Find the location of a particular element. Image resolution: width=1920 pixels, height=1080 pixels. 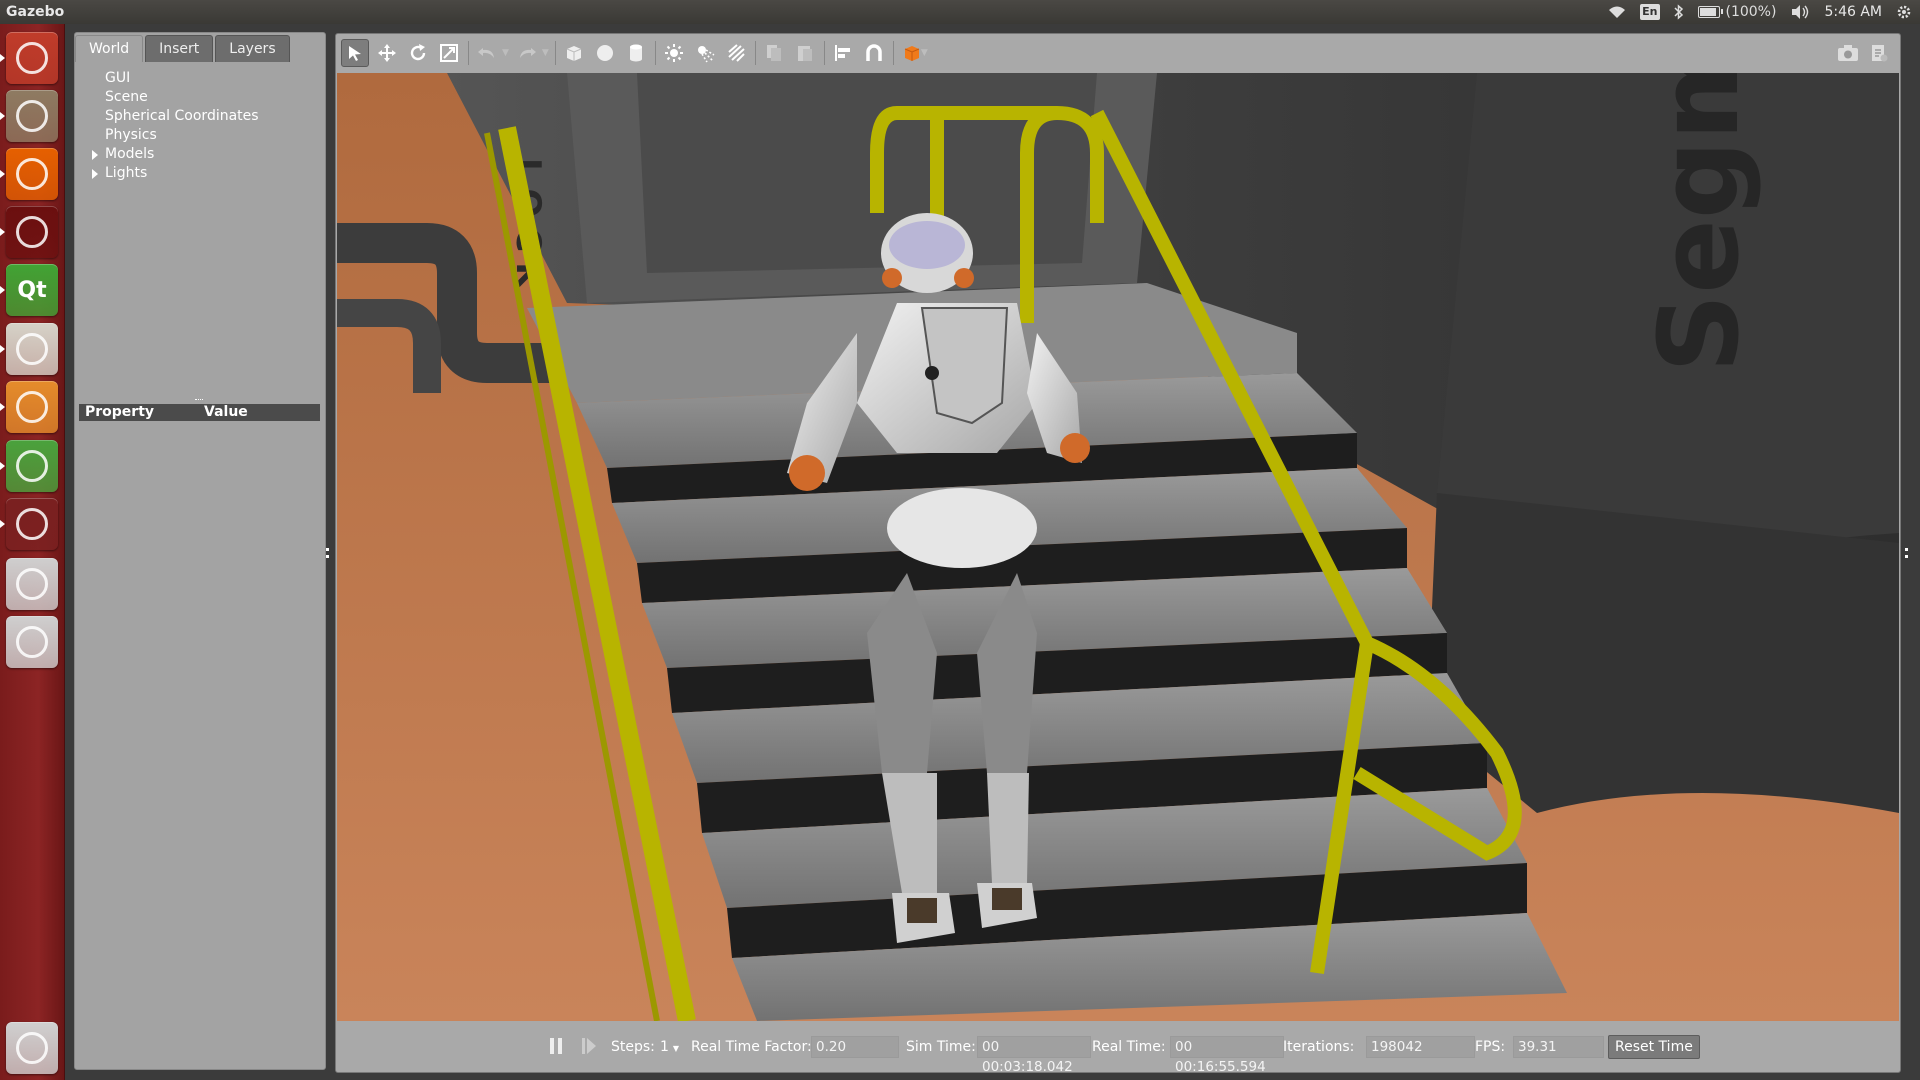

tree-item-label: Models is located at coordinates (130, 154).